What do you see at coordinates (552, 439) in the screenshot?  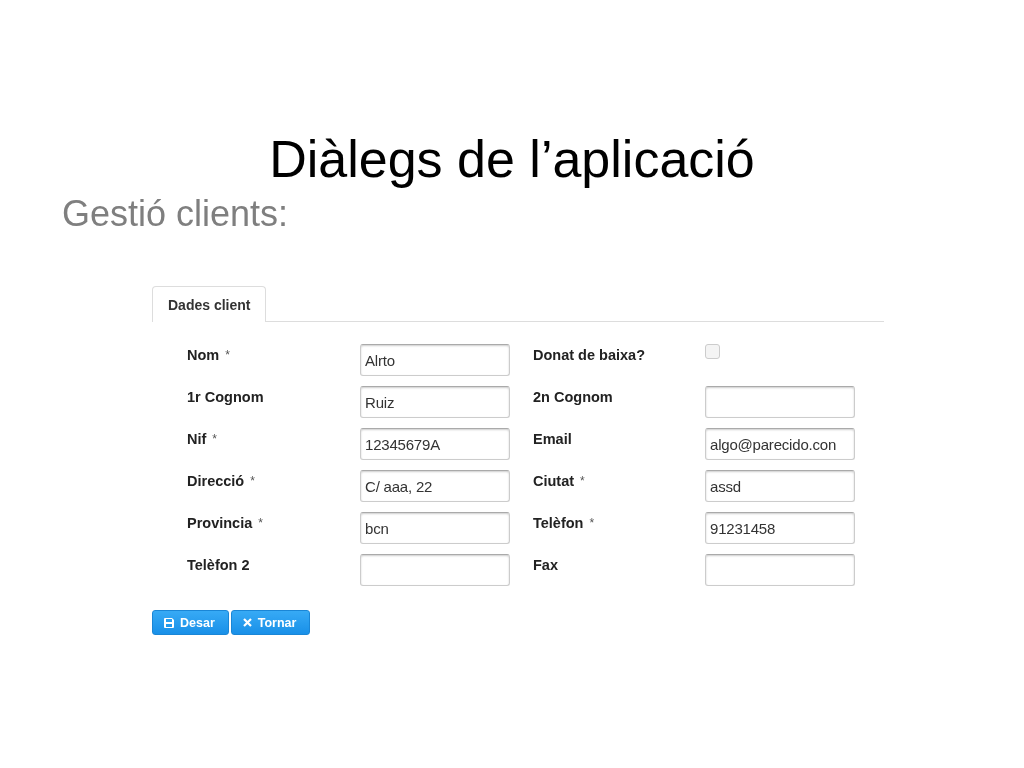 I see `field-label: Email` at bounding box center [552, 439].